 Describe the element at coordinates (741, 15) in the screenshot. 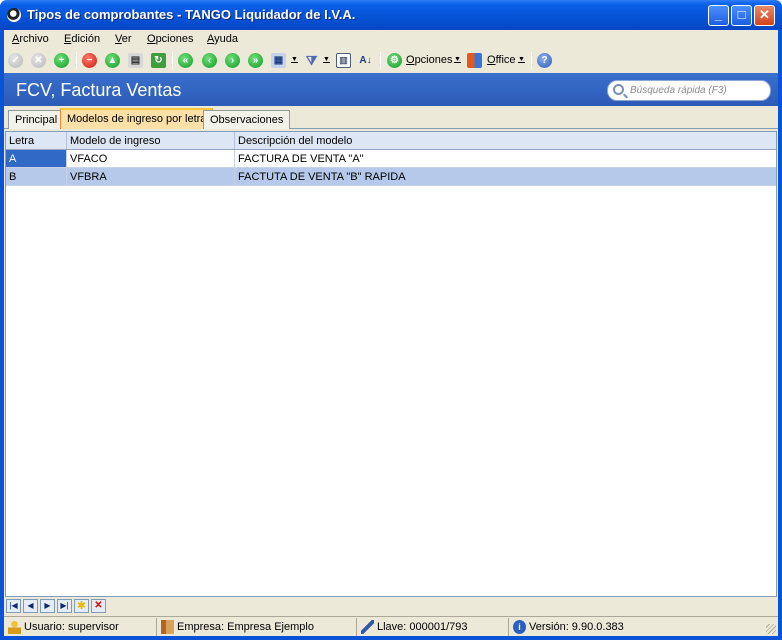

I see `maximize-button: □` at that location.